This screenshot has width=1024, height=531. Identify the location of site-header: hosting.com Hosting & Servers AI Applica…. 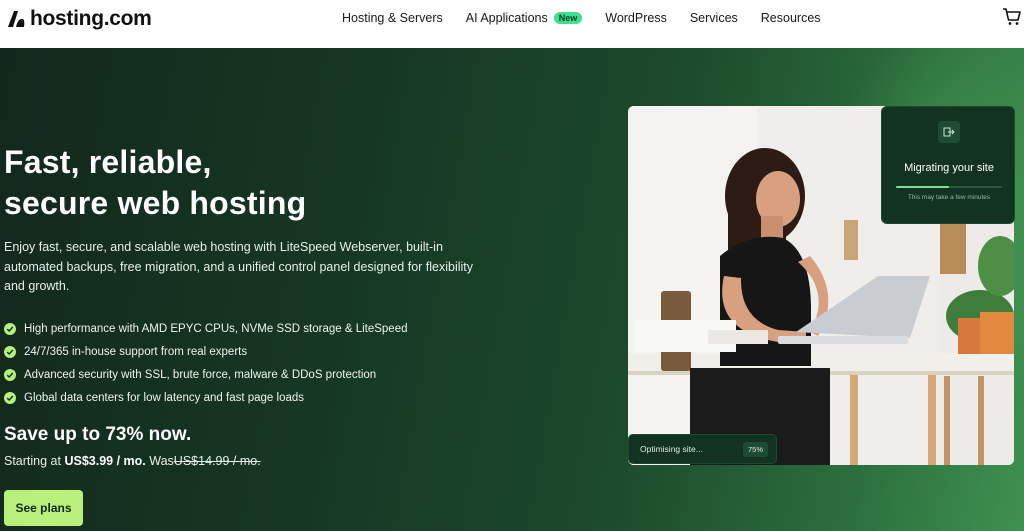
(512, 24).